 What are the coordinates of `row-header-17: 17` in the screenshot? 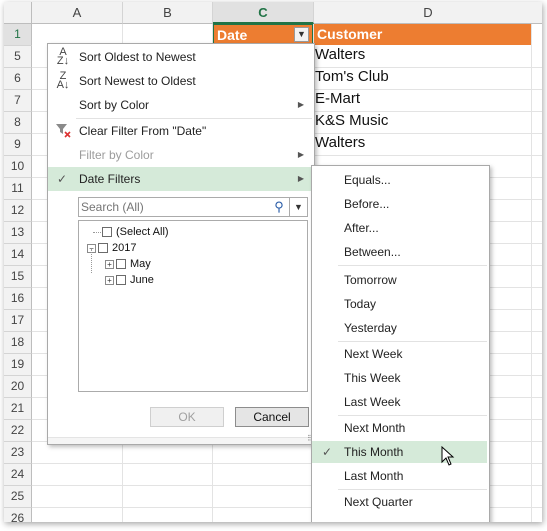 It's located at (18, 321).